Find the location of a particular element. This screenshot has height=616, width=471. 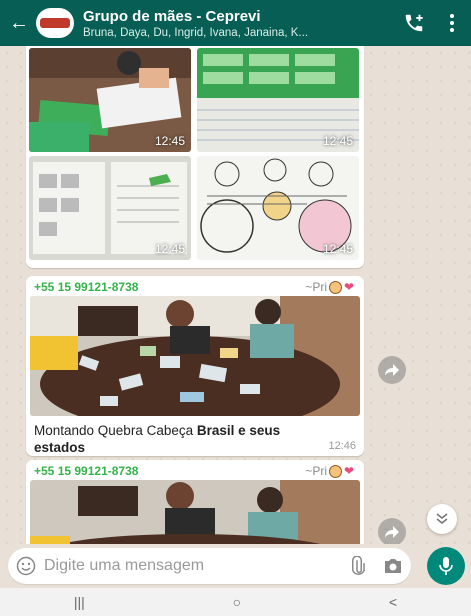

arrow-left-icon: ← is located at coordinates (19, 22).